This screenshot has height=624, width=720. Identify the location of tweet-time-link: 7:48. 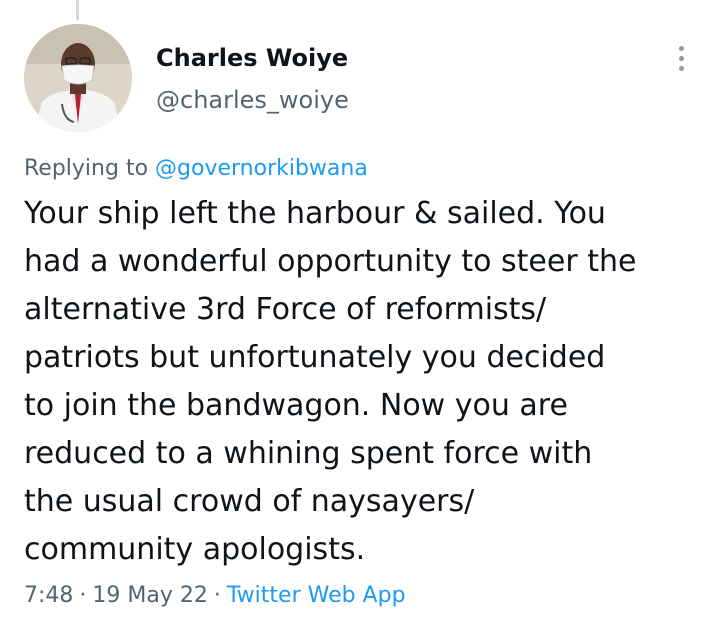
(48, 595).